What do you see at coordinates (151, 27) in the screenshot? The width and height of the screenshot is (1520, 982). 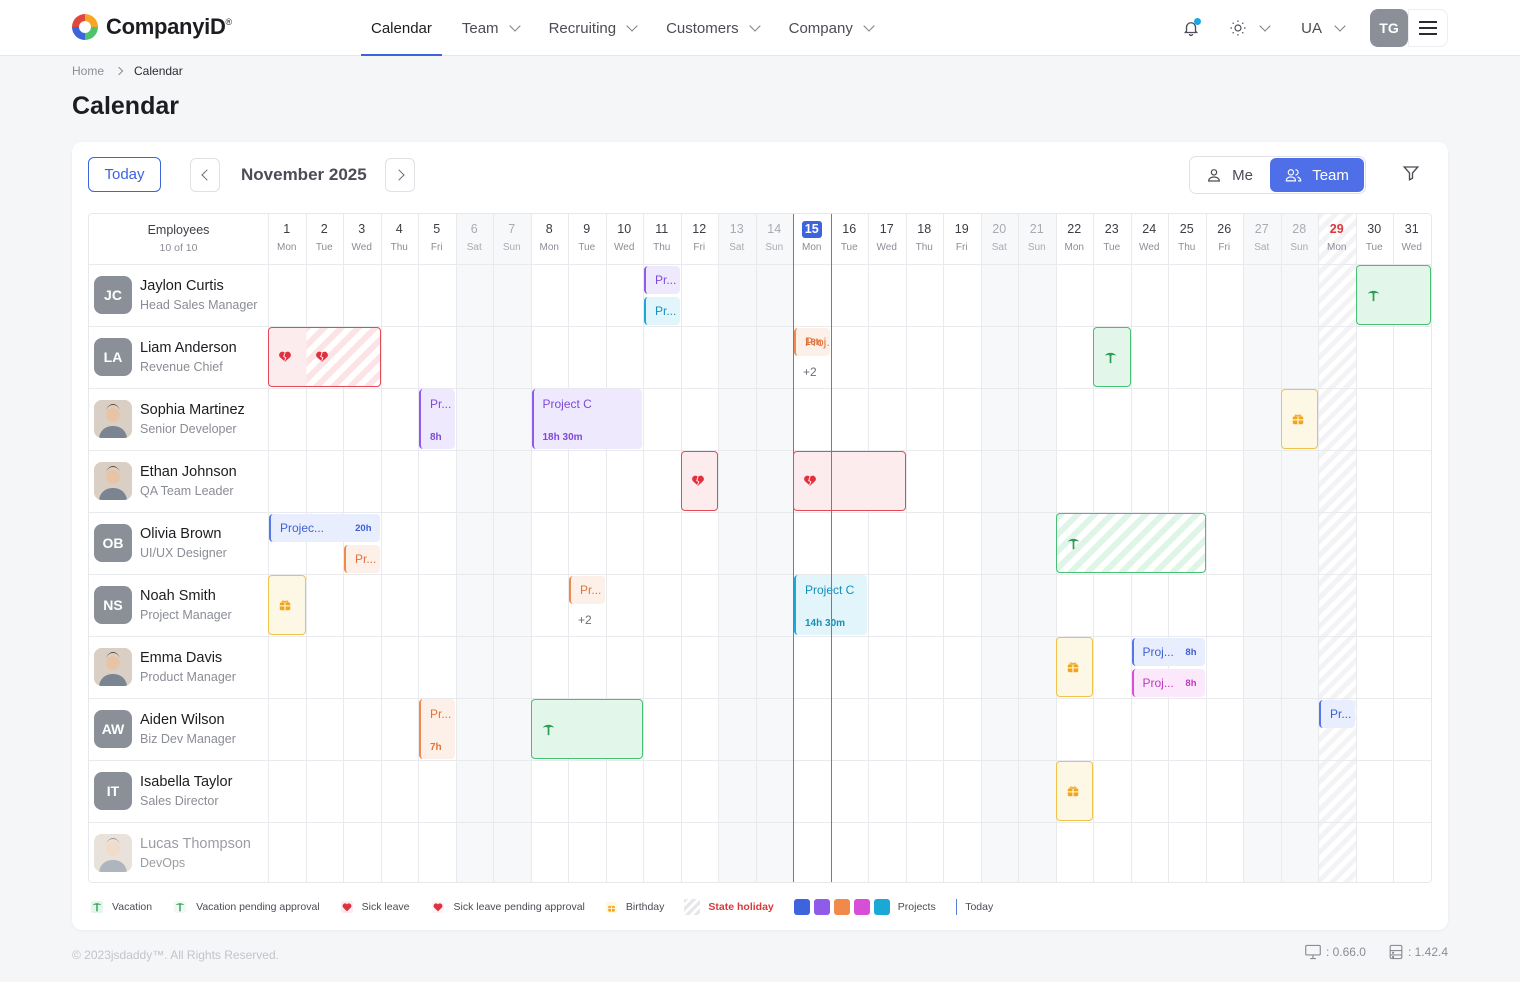 I see `brand-logo: CompanyiD ®` at bounding box center [151, 27].